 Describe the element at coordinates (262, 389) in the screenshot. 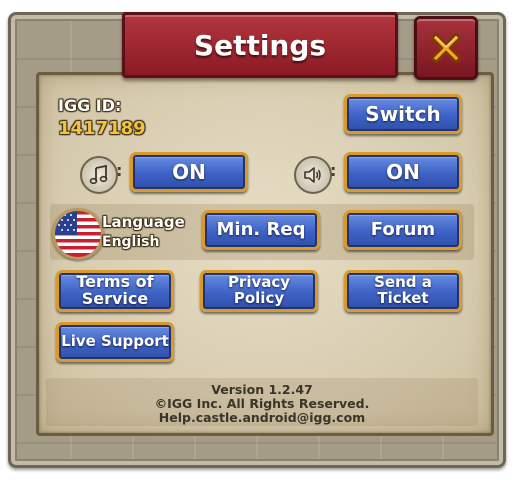

I see `version-text: Version 1.2.47` at that location.